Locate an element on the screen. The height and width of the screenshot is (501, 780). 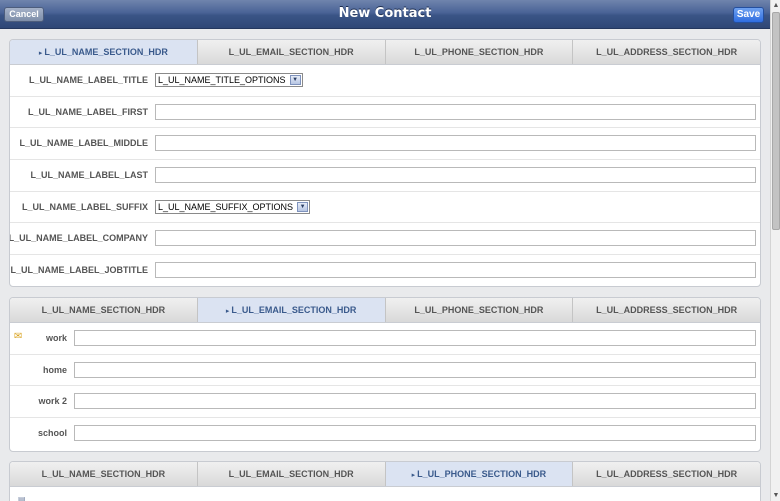
jobtitle-input is located at coordinates (455, 270).